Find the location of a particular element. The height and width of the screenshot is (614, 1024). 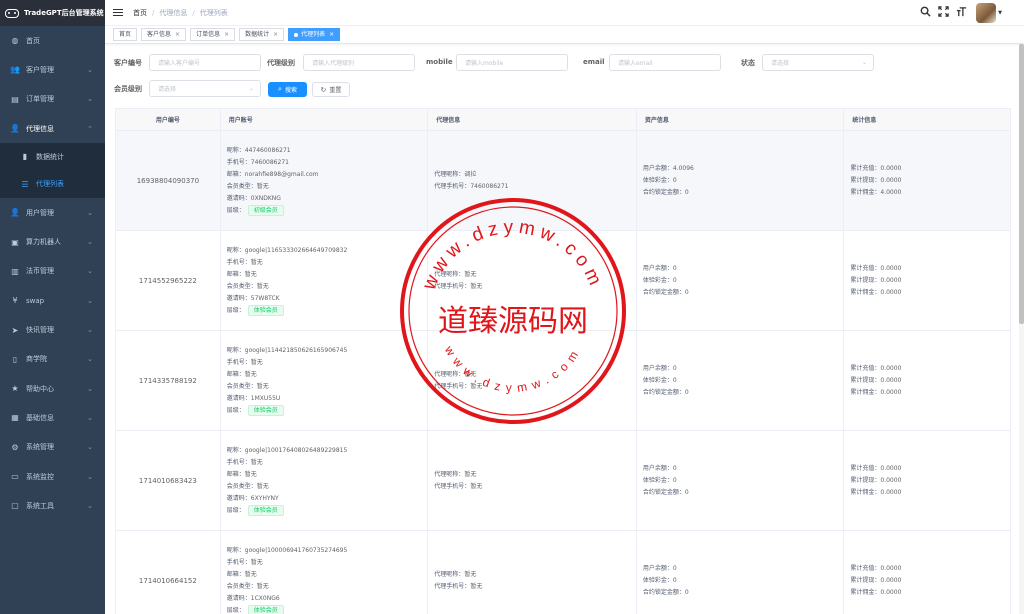

user-id-cell: 1714552965222 is located at coordinates (168, 280).